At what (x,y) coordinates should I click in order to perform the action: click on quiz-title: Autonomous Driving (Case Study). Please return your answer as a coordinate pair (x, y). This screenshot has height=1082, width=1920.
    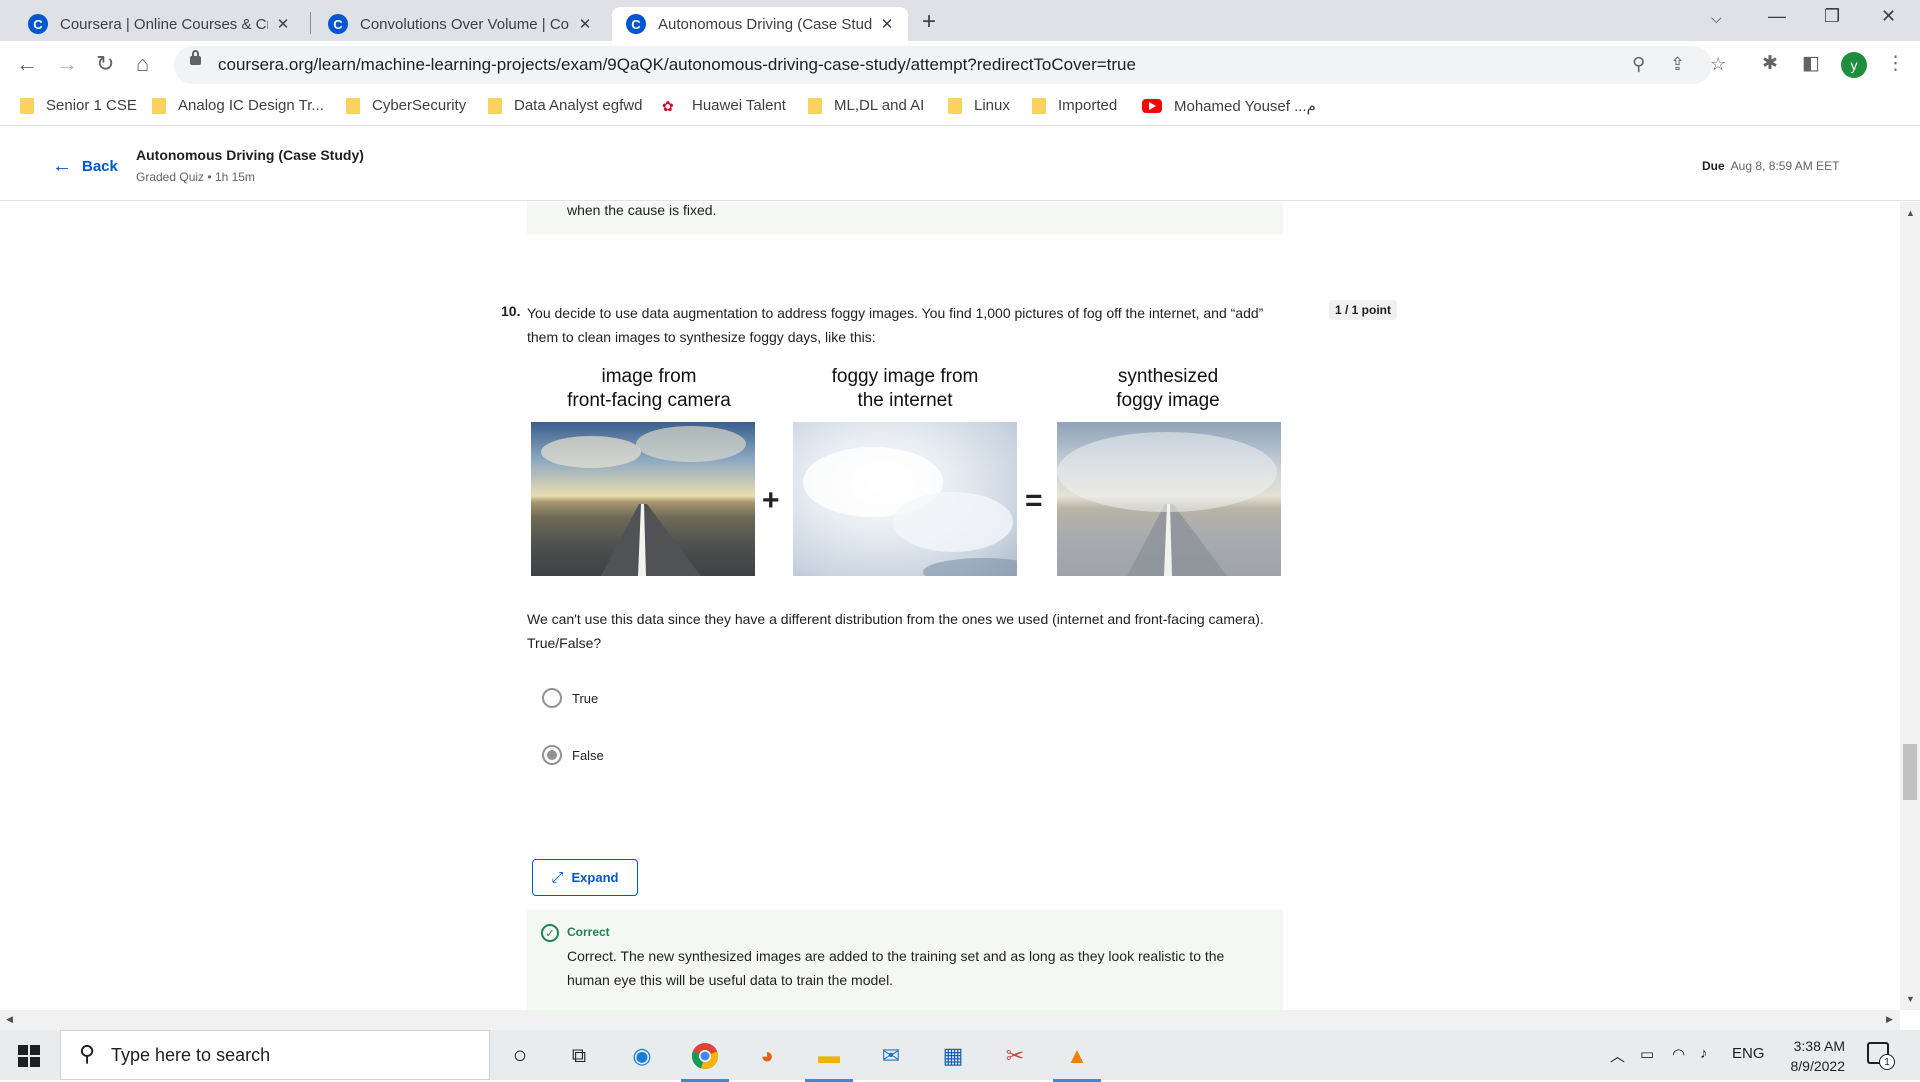
    Looking at the image, I should click on (250, 155).